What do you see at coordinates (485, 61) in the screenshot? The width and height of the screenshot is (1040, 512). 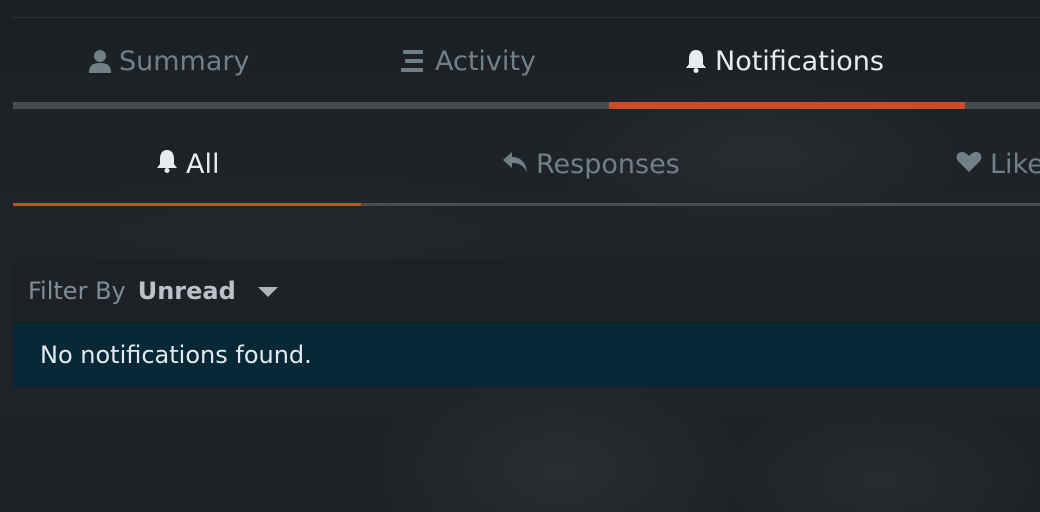 I see `tab-activity-label: Activity` at bounding box center [485, 61].